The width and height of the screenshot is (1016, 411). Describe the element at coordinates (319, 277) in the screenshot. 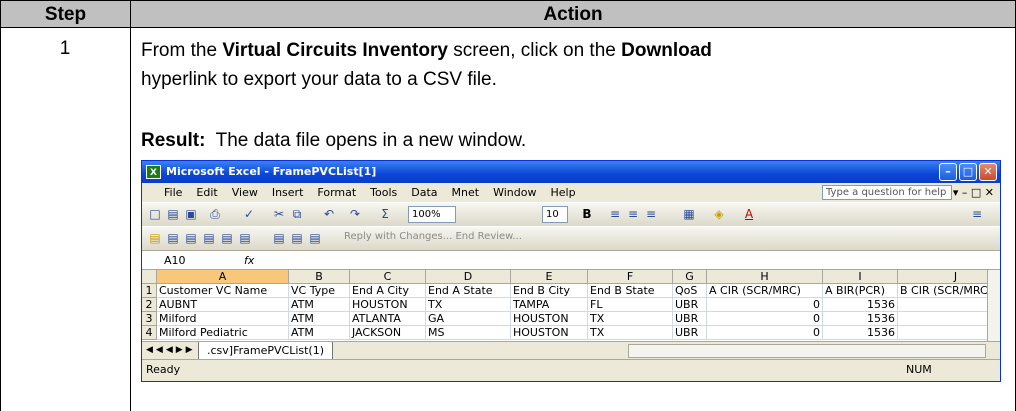

I see `column-header: B` at that location.